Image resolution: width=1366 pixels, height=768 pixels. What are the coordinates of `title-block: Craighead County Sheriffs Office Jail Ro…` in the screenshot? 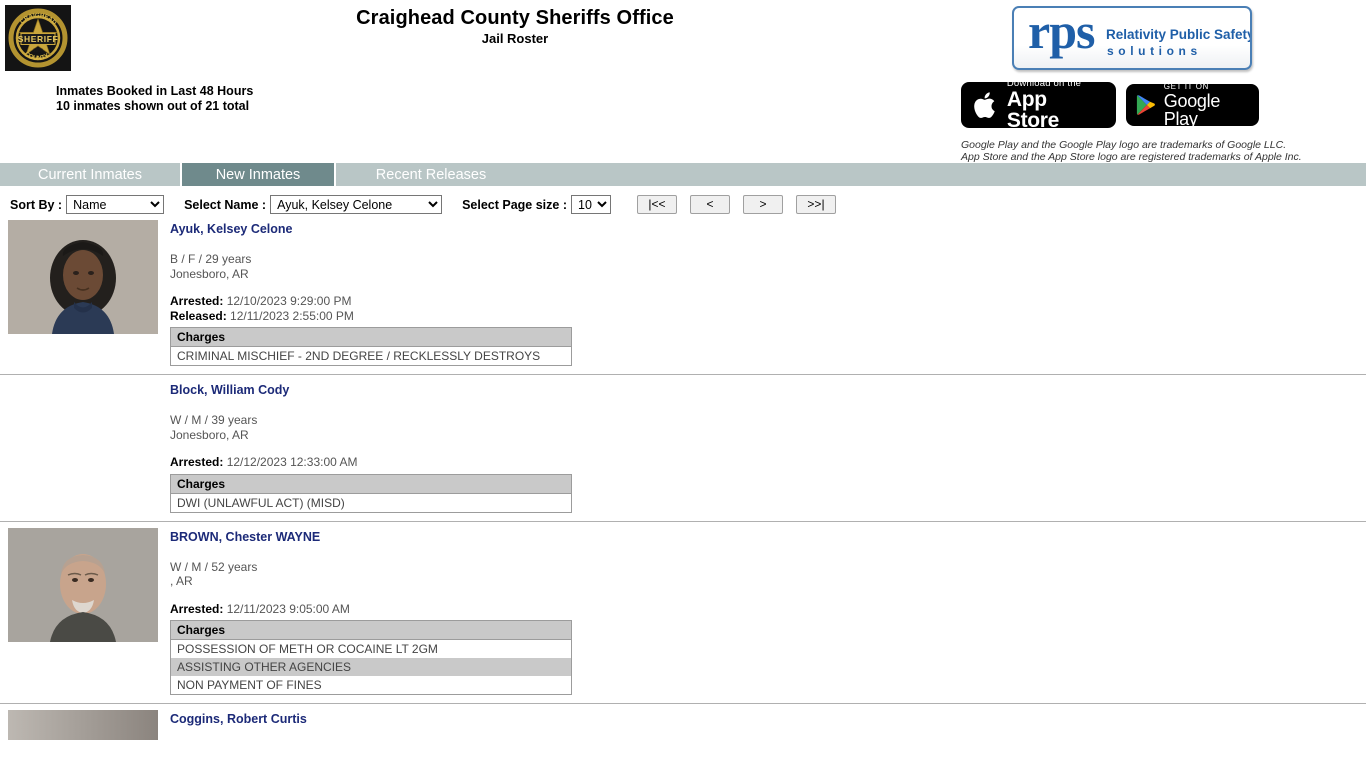 It's located at (515, 27).